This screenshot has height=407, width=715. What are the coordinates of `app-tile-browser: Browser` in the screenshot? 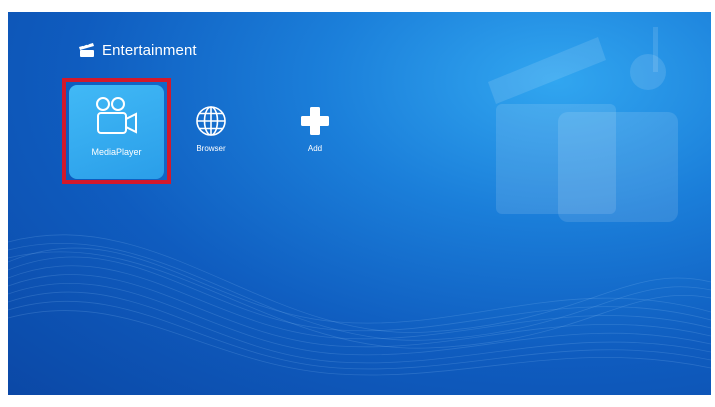 It's located at (211, 145).